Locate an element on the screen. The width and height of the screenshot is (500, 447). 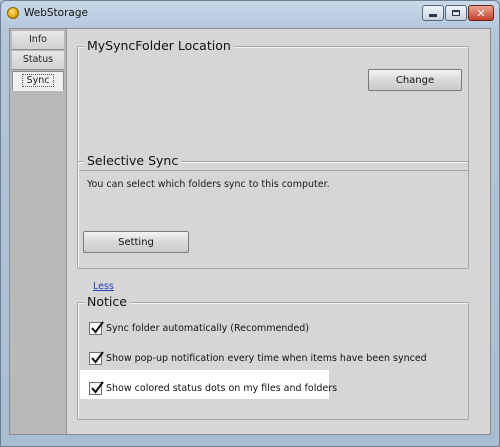
tab-sync: Sync is located at coordinates (38, 81).